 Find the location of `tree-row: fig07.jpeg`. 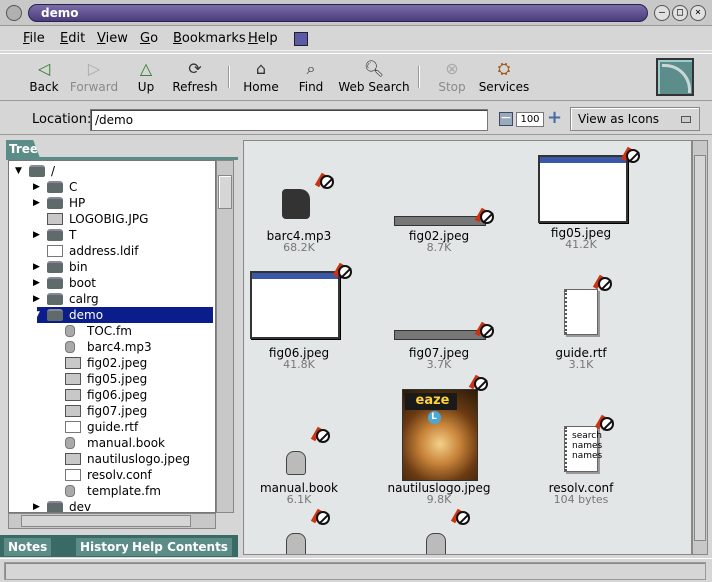

tree-row: fig07.jpeg is located at coordinates (112, 411).